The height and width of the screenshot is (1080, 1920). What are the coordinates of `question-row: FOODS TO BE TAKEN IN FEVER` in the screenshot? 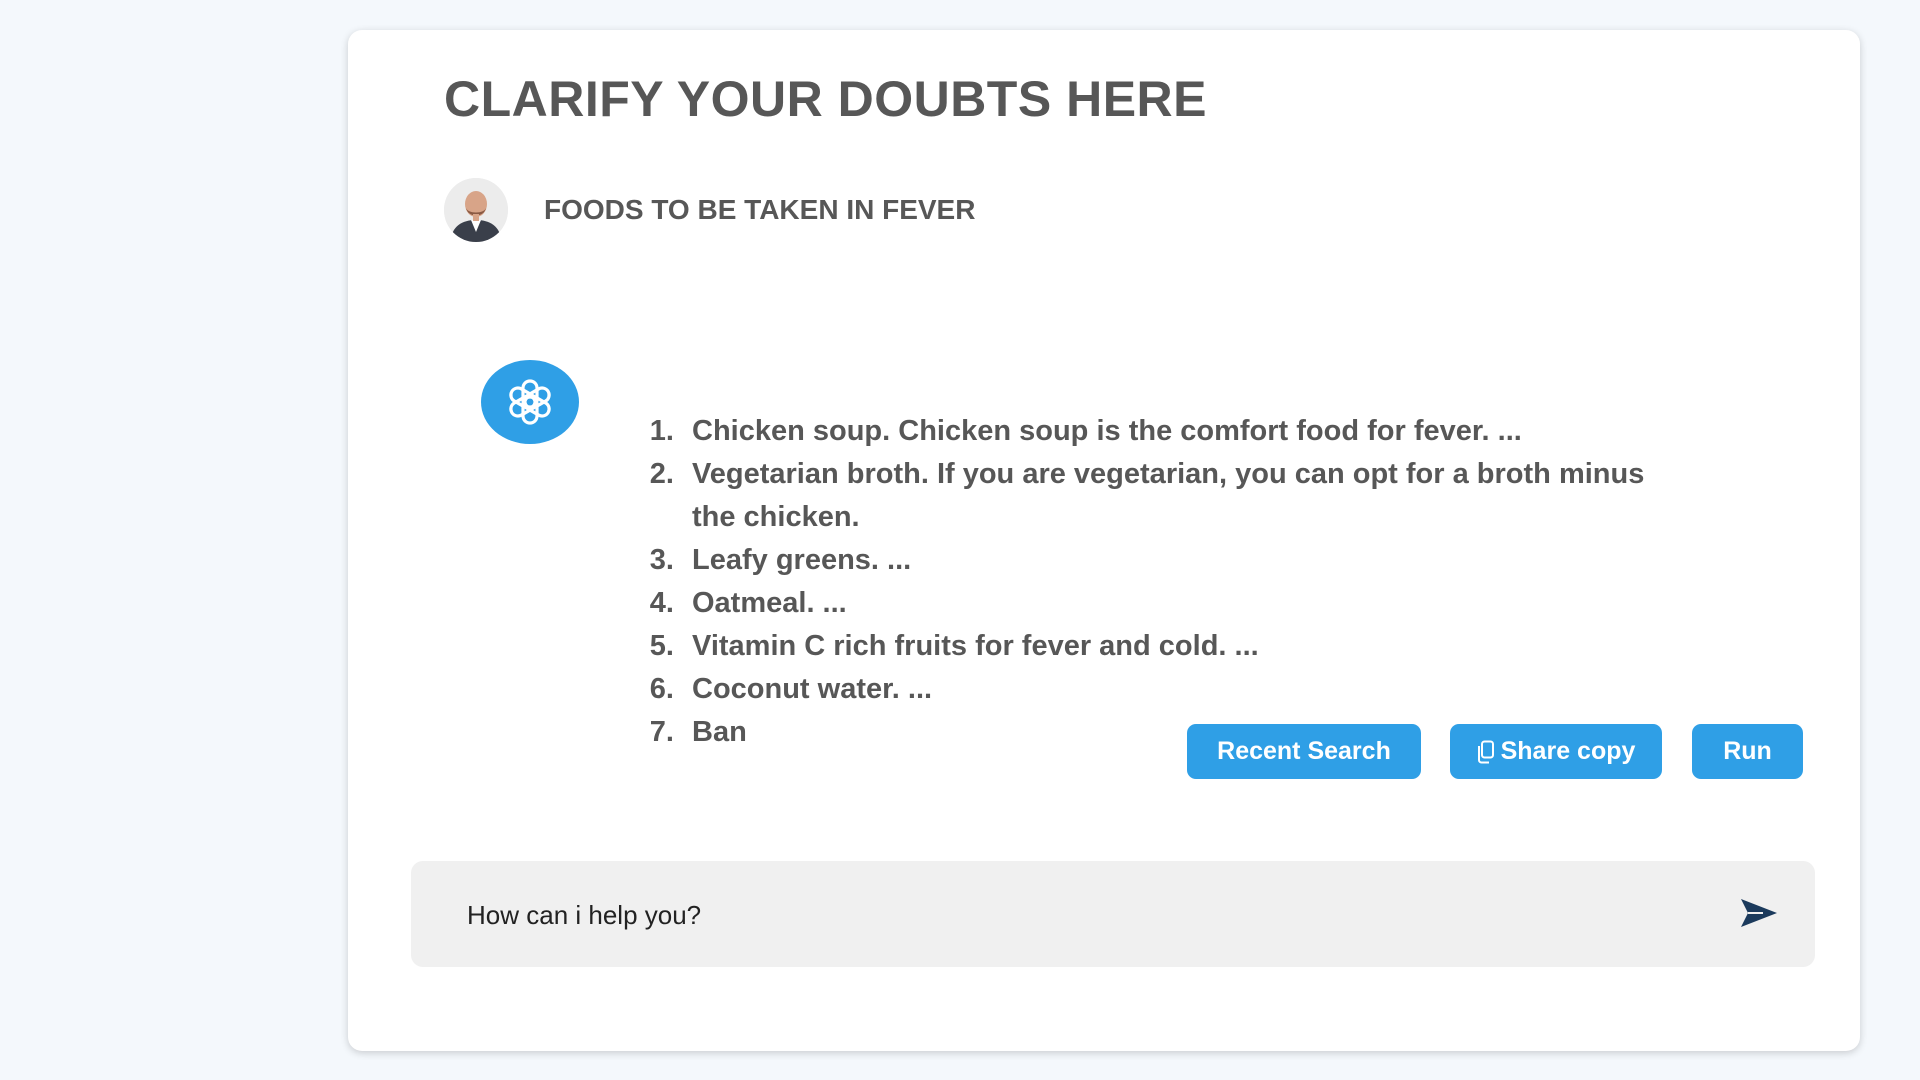 It's located at (709, 210).